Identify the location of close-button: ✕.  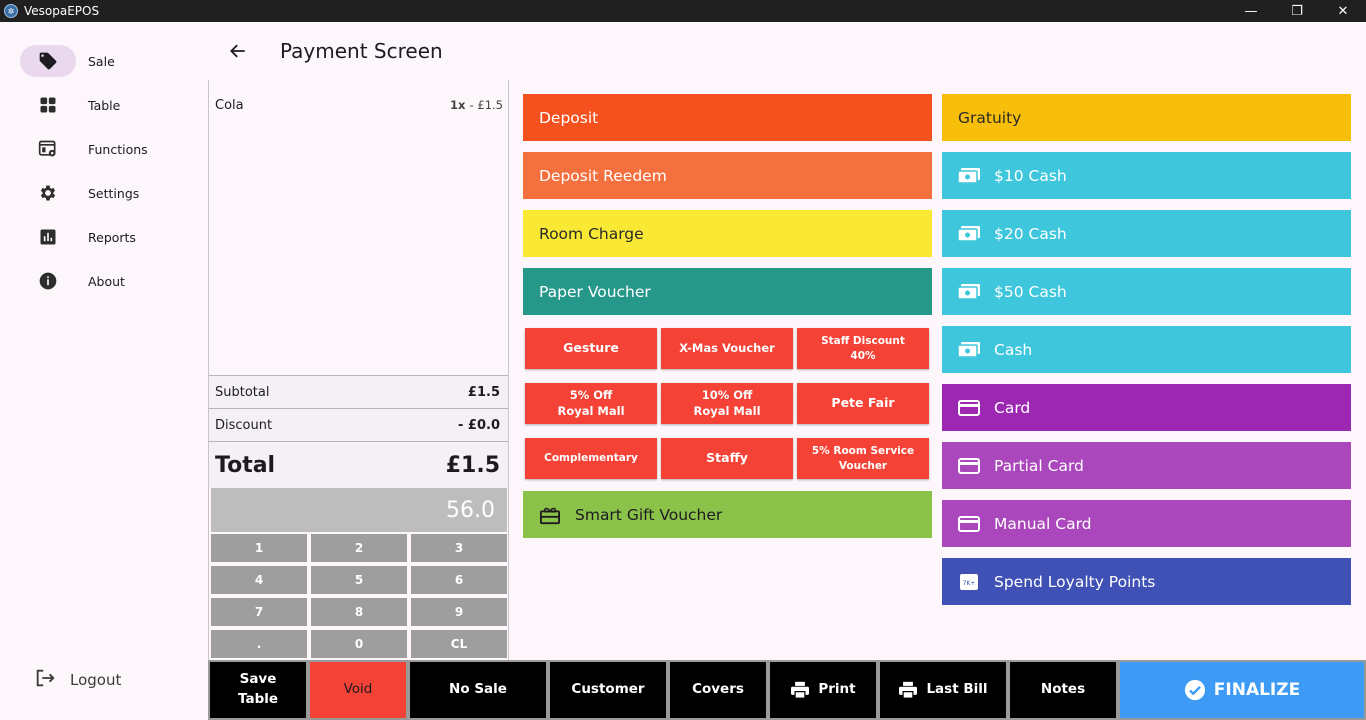
(1343, 11).